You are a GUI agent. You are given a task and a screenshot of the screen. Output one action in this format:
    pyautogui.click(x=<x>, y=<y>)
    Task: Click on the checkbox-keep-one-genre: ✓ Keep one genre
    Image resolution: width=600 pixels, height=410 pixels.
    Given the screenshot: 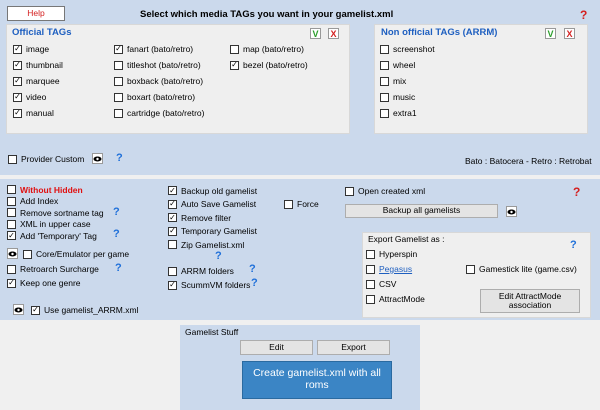 What is the action you would take?
    pyautogui.click(x=44, y=283)
    